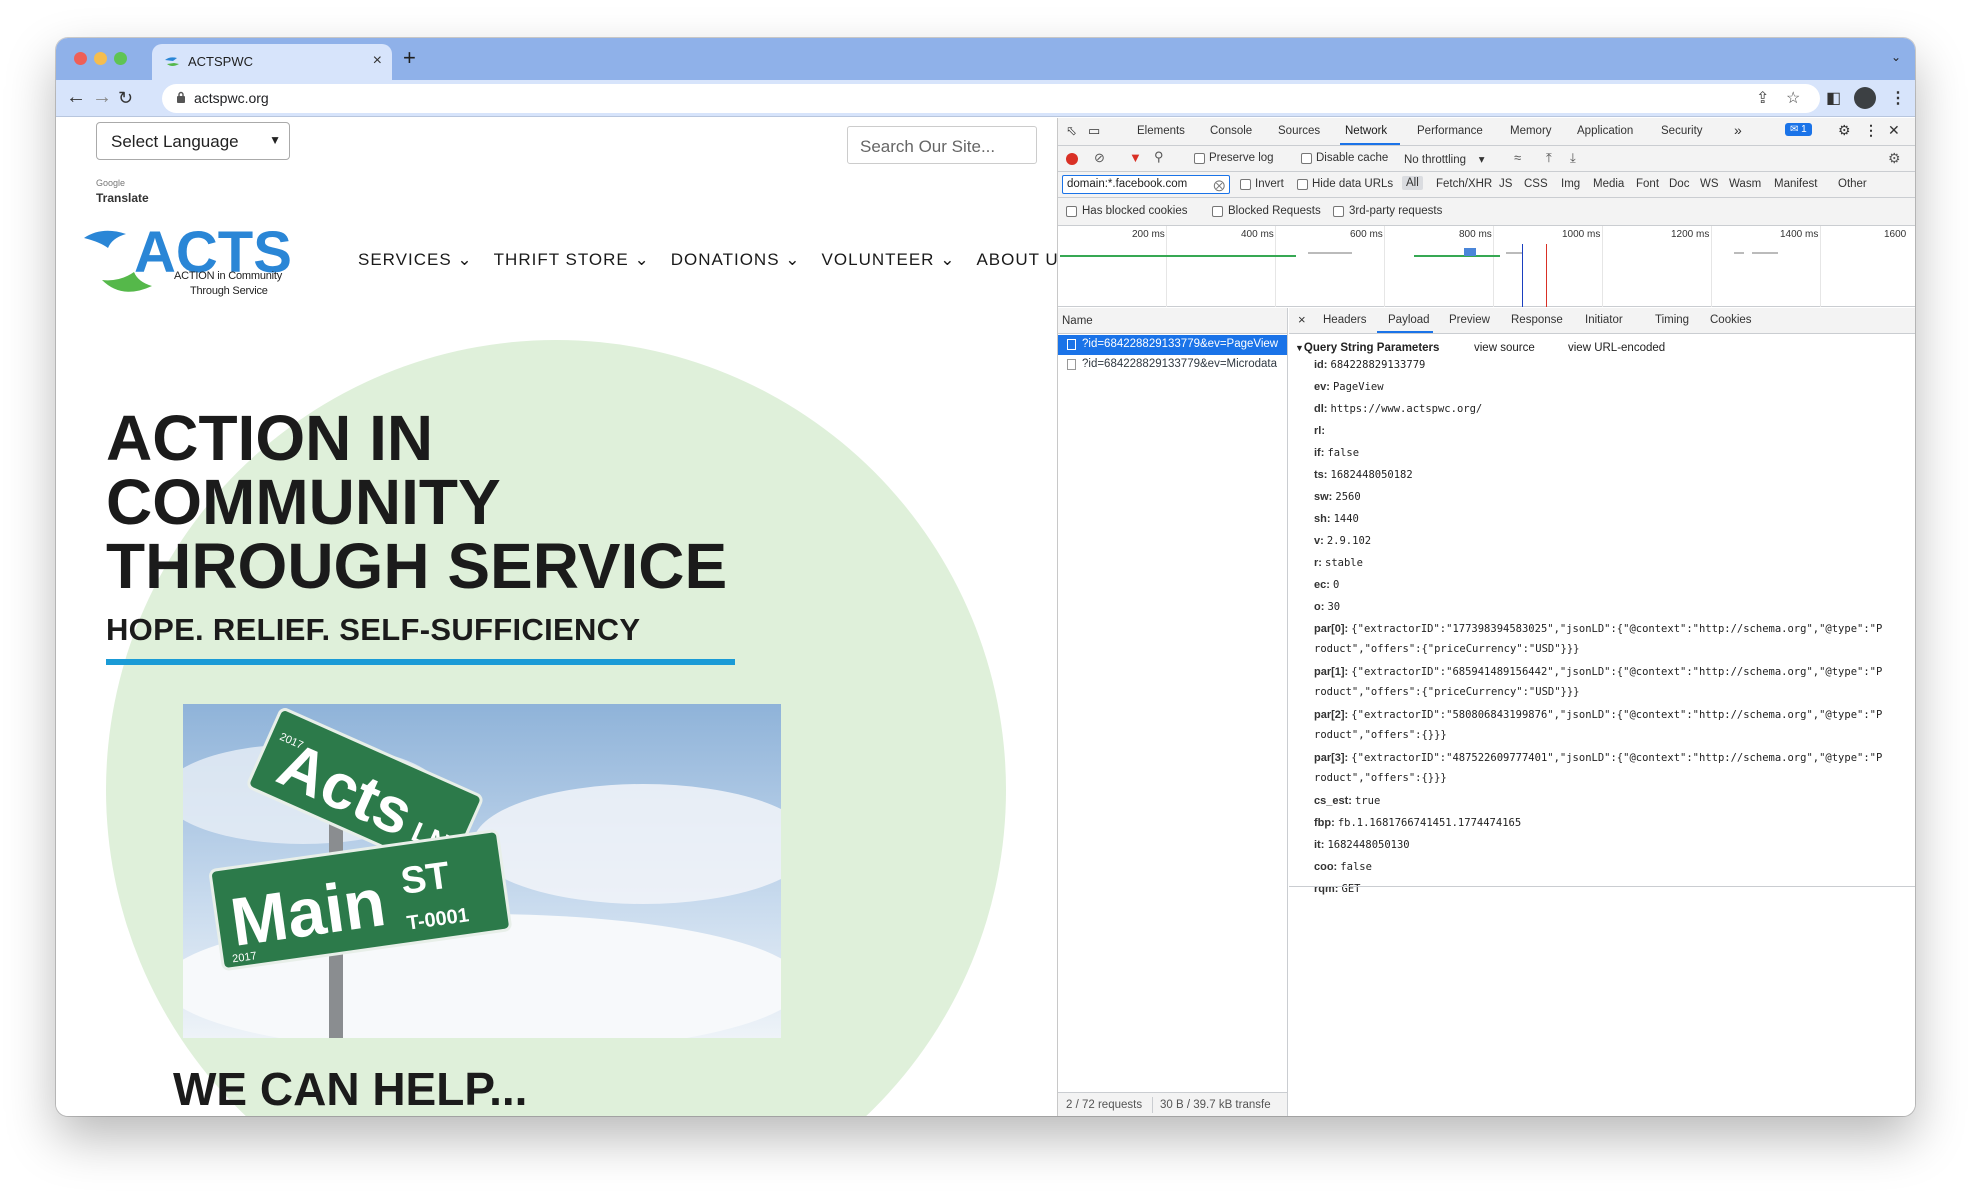  I want to click on tab-cookies: Cookies, so click(1731, 320).